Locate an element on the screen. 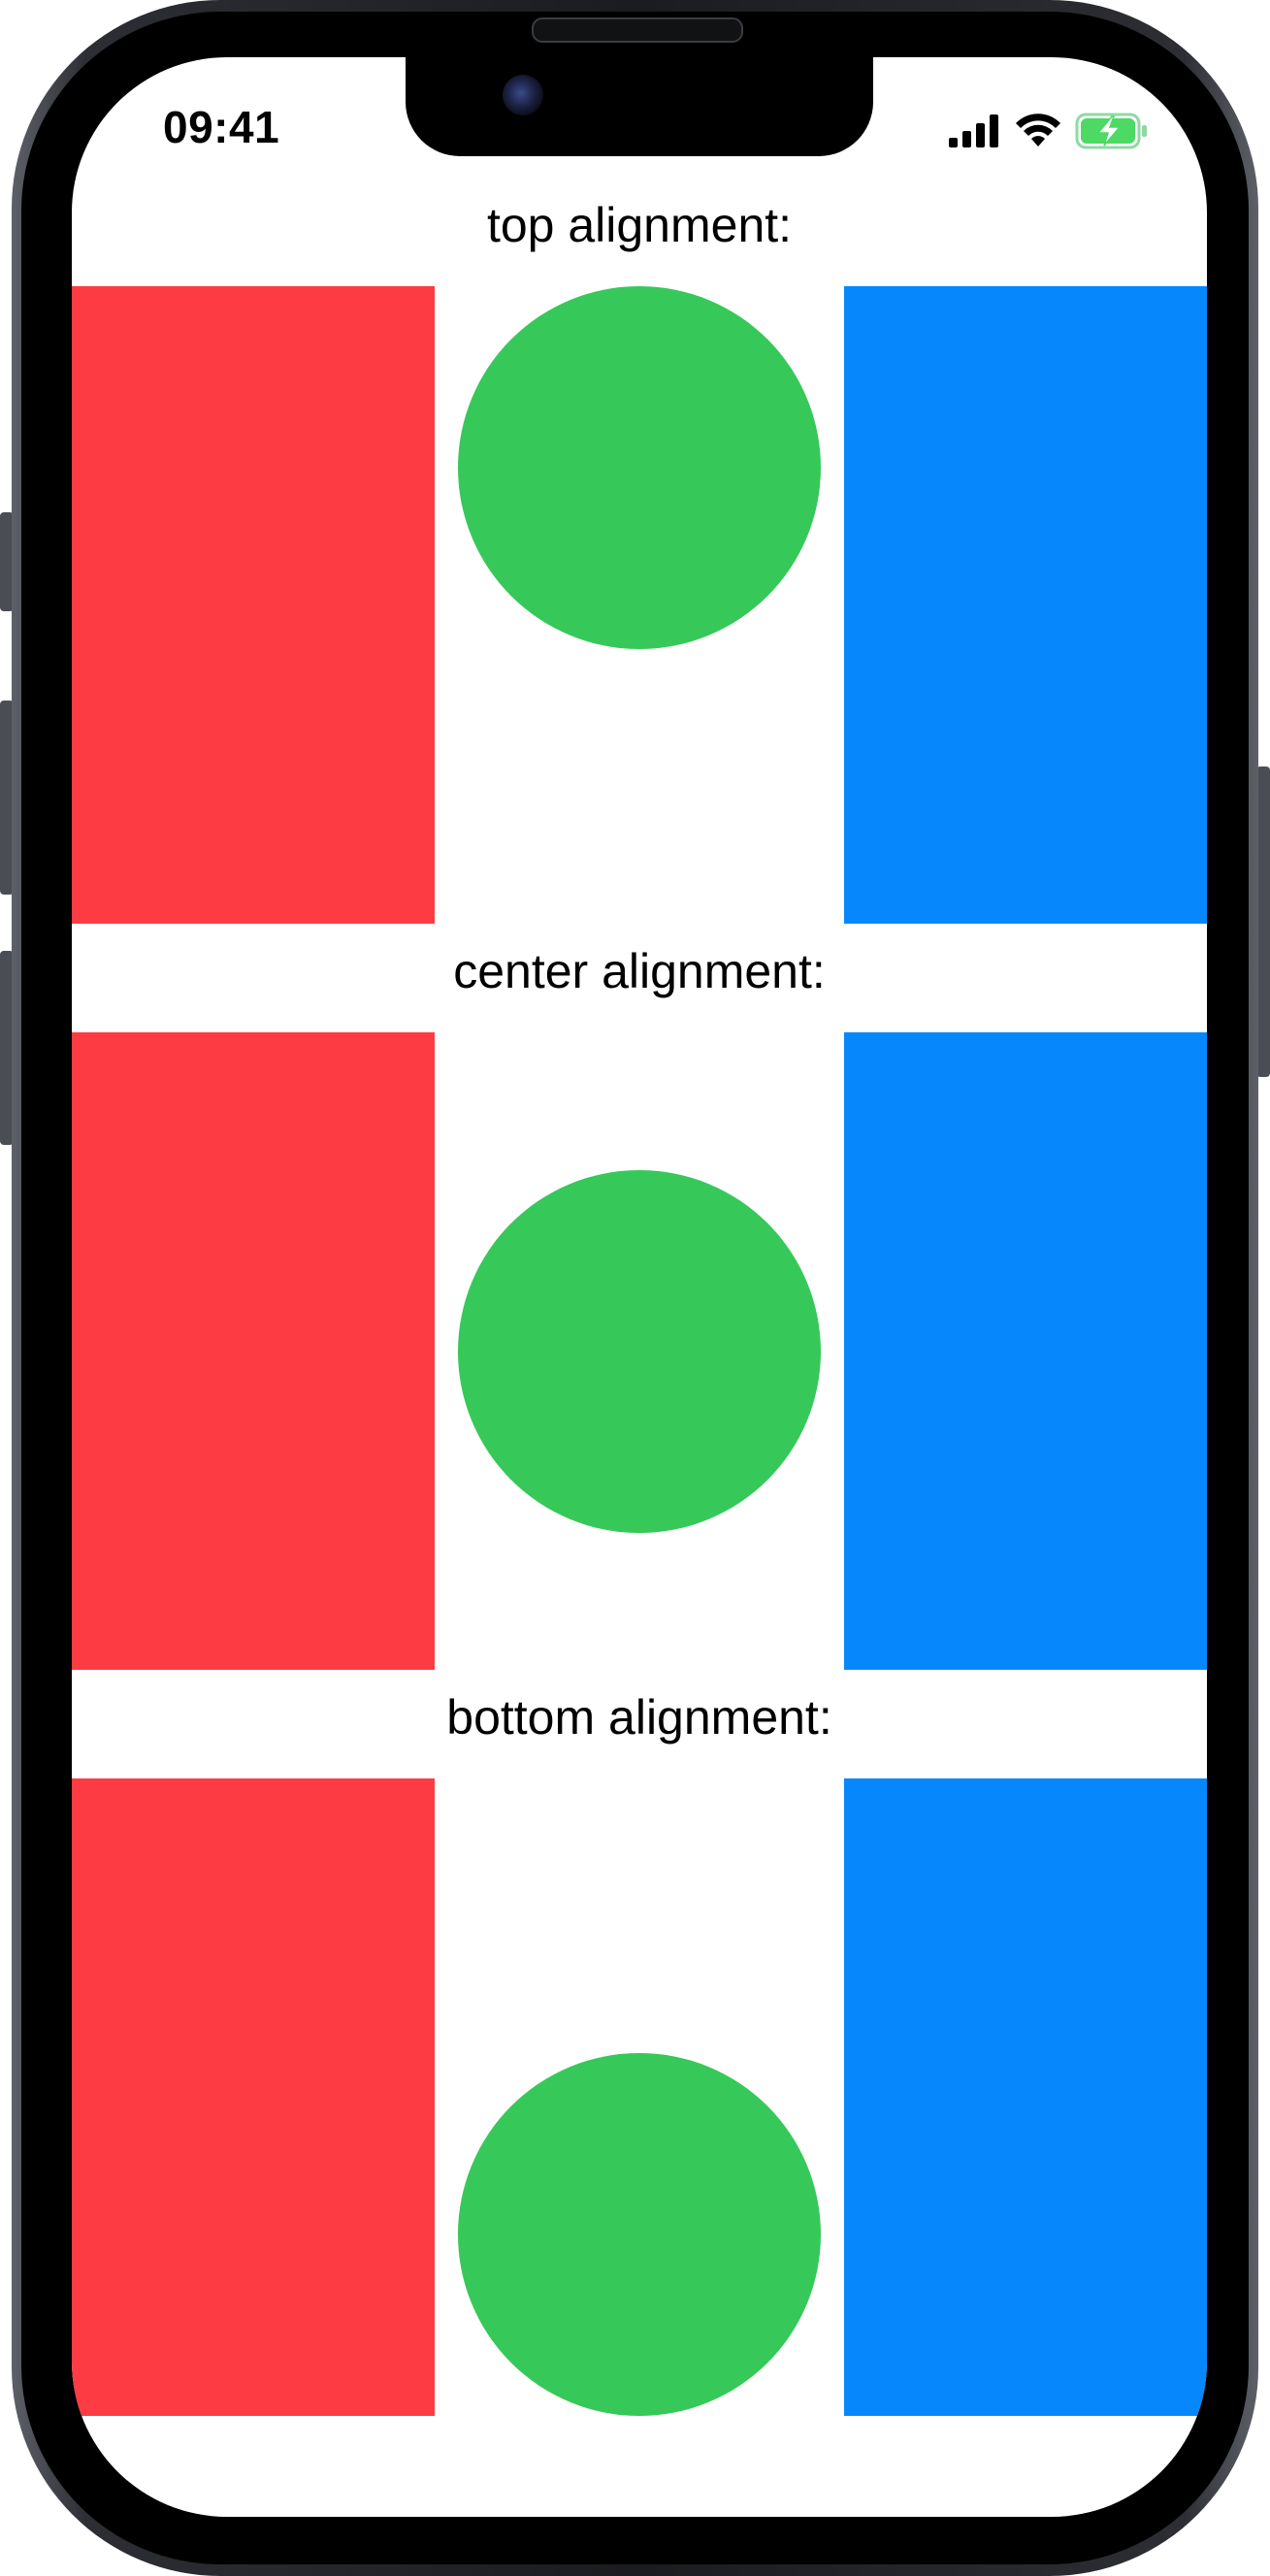 This screenshot has height=2576, width=1270. notch is located at coordinates (639, 106).